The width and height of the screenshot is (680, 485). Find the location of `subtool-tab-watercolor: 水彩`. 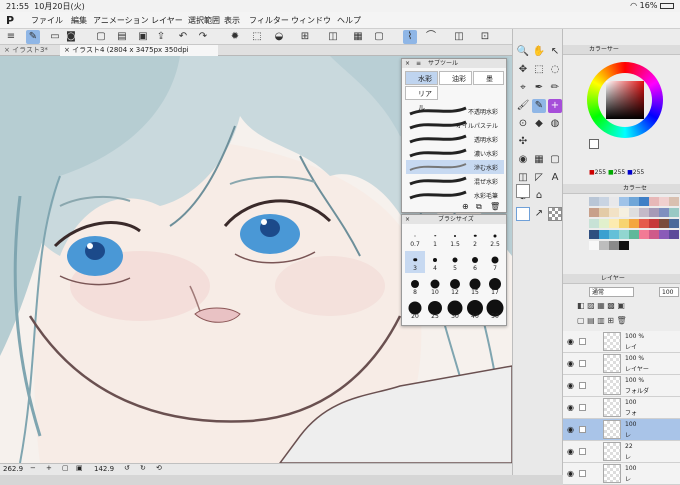

subtool-tab-watercolor: 水彩 is located at coordinates (421, 78).